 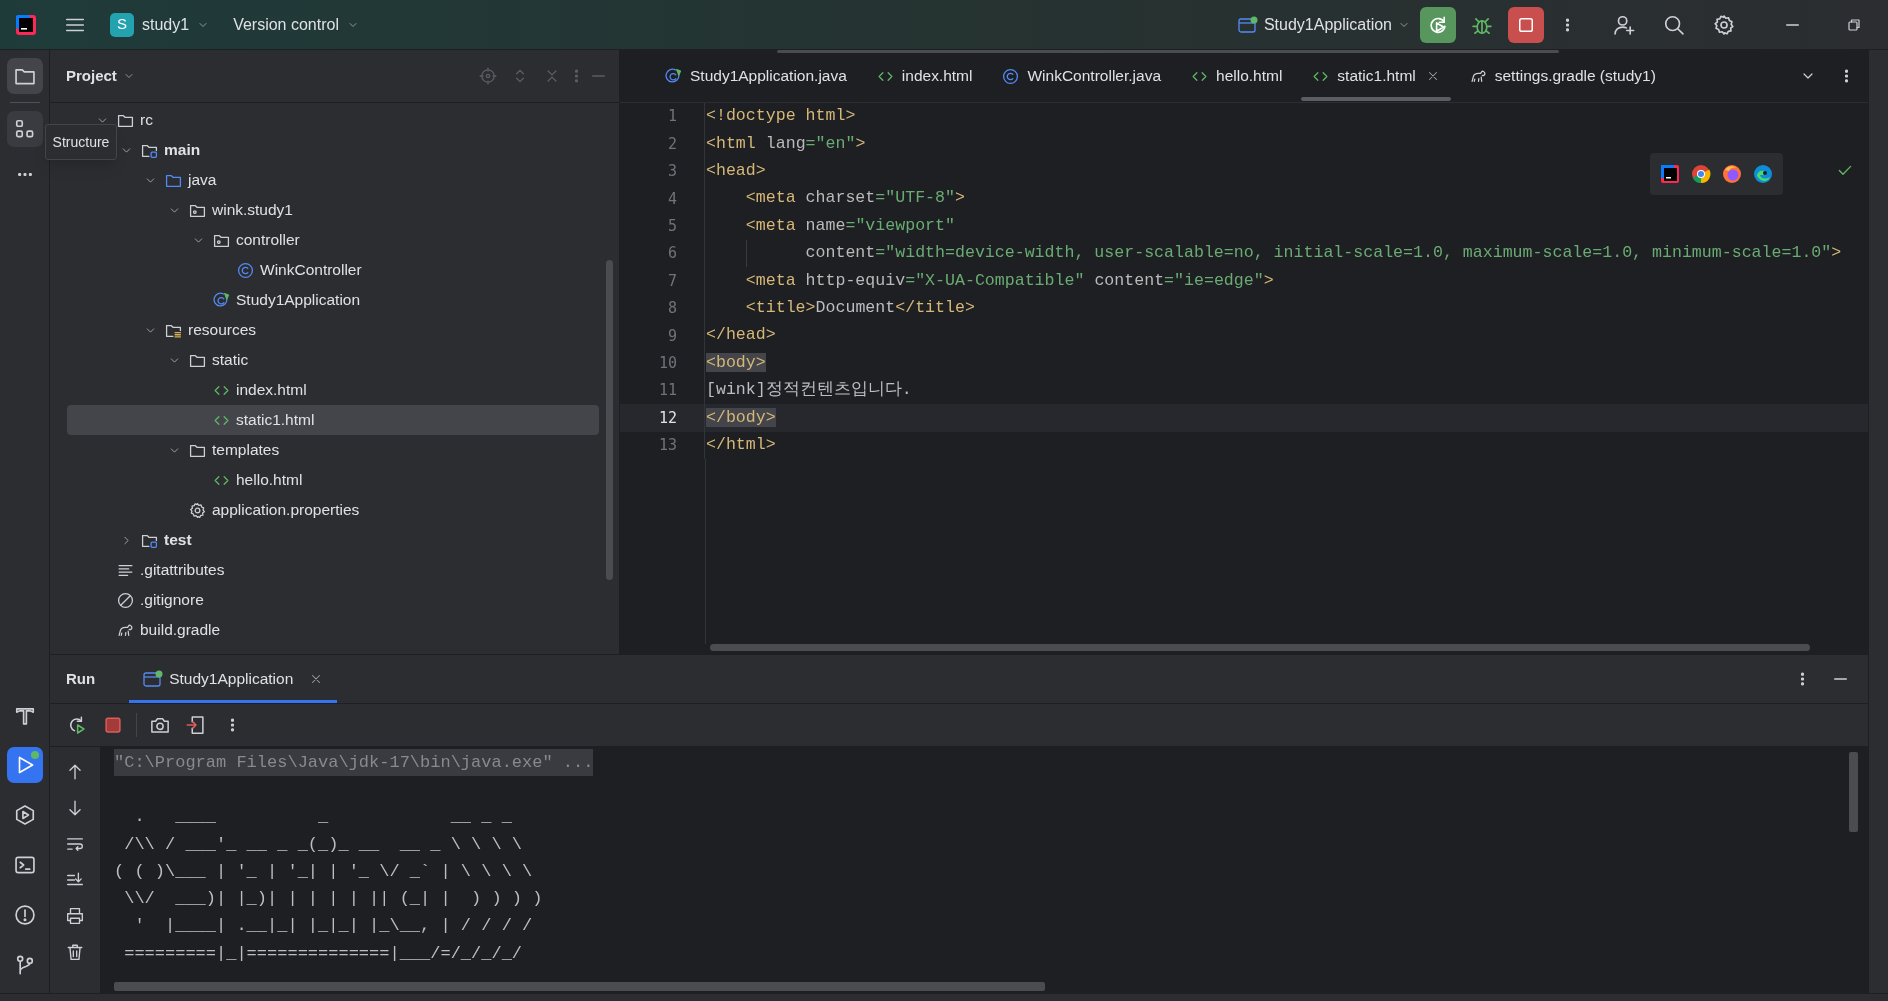 I want to click on line-number: 7, so click(x=671, y=281).